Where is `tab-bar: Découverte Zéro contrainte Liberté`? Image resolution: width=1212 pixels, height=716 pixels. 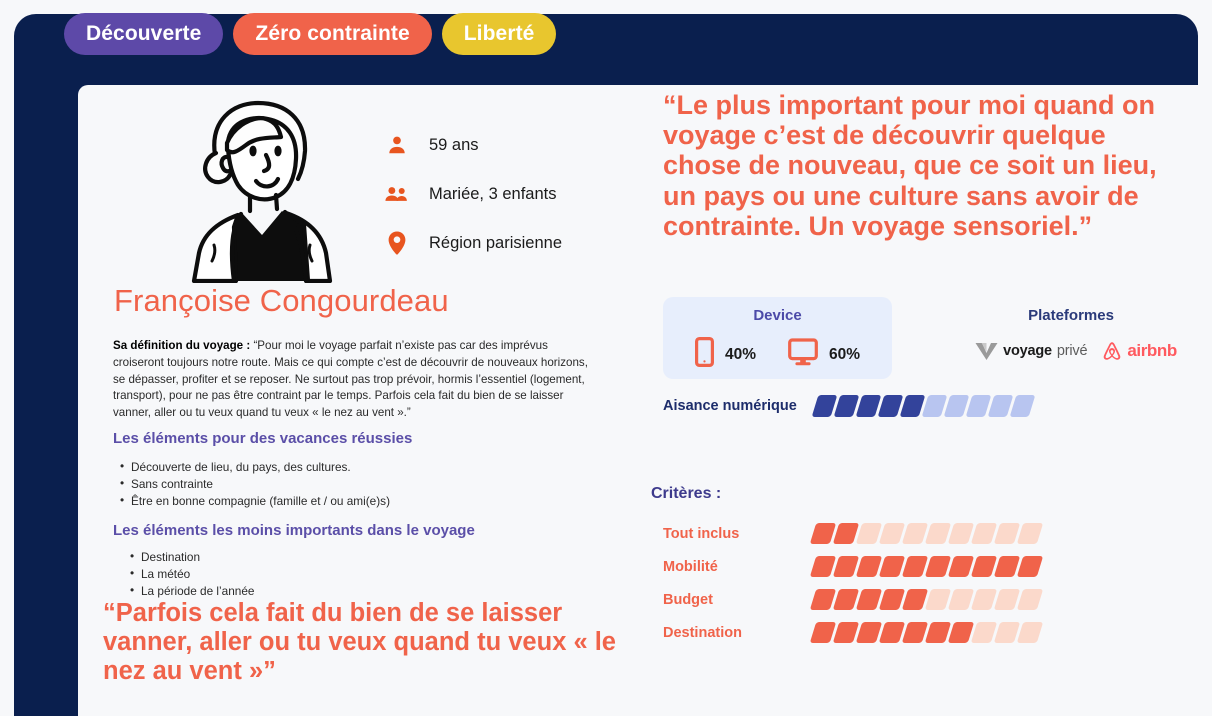 tab-bar: Découverte Zéro contrainte Liberté is located at coordinates (310, 34).